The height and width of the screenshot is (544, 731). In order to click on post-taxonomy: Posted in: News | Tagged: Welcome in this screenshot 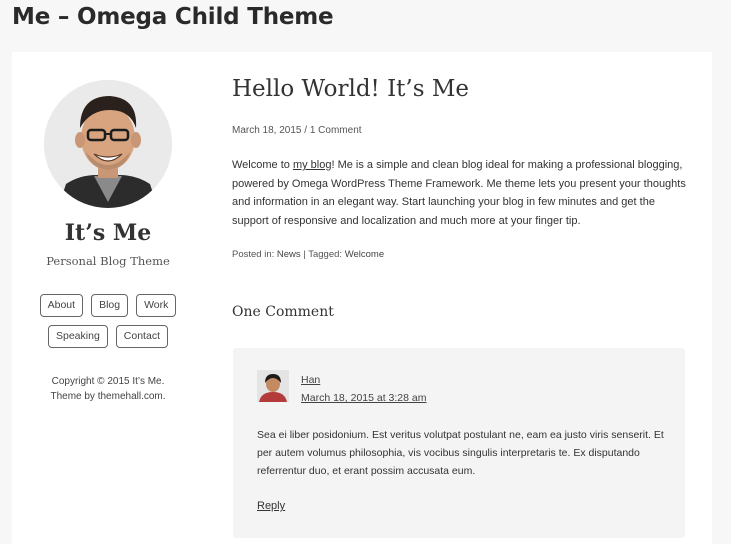, I will do `click(308, 254)`.